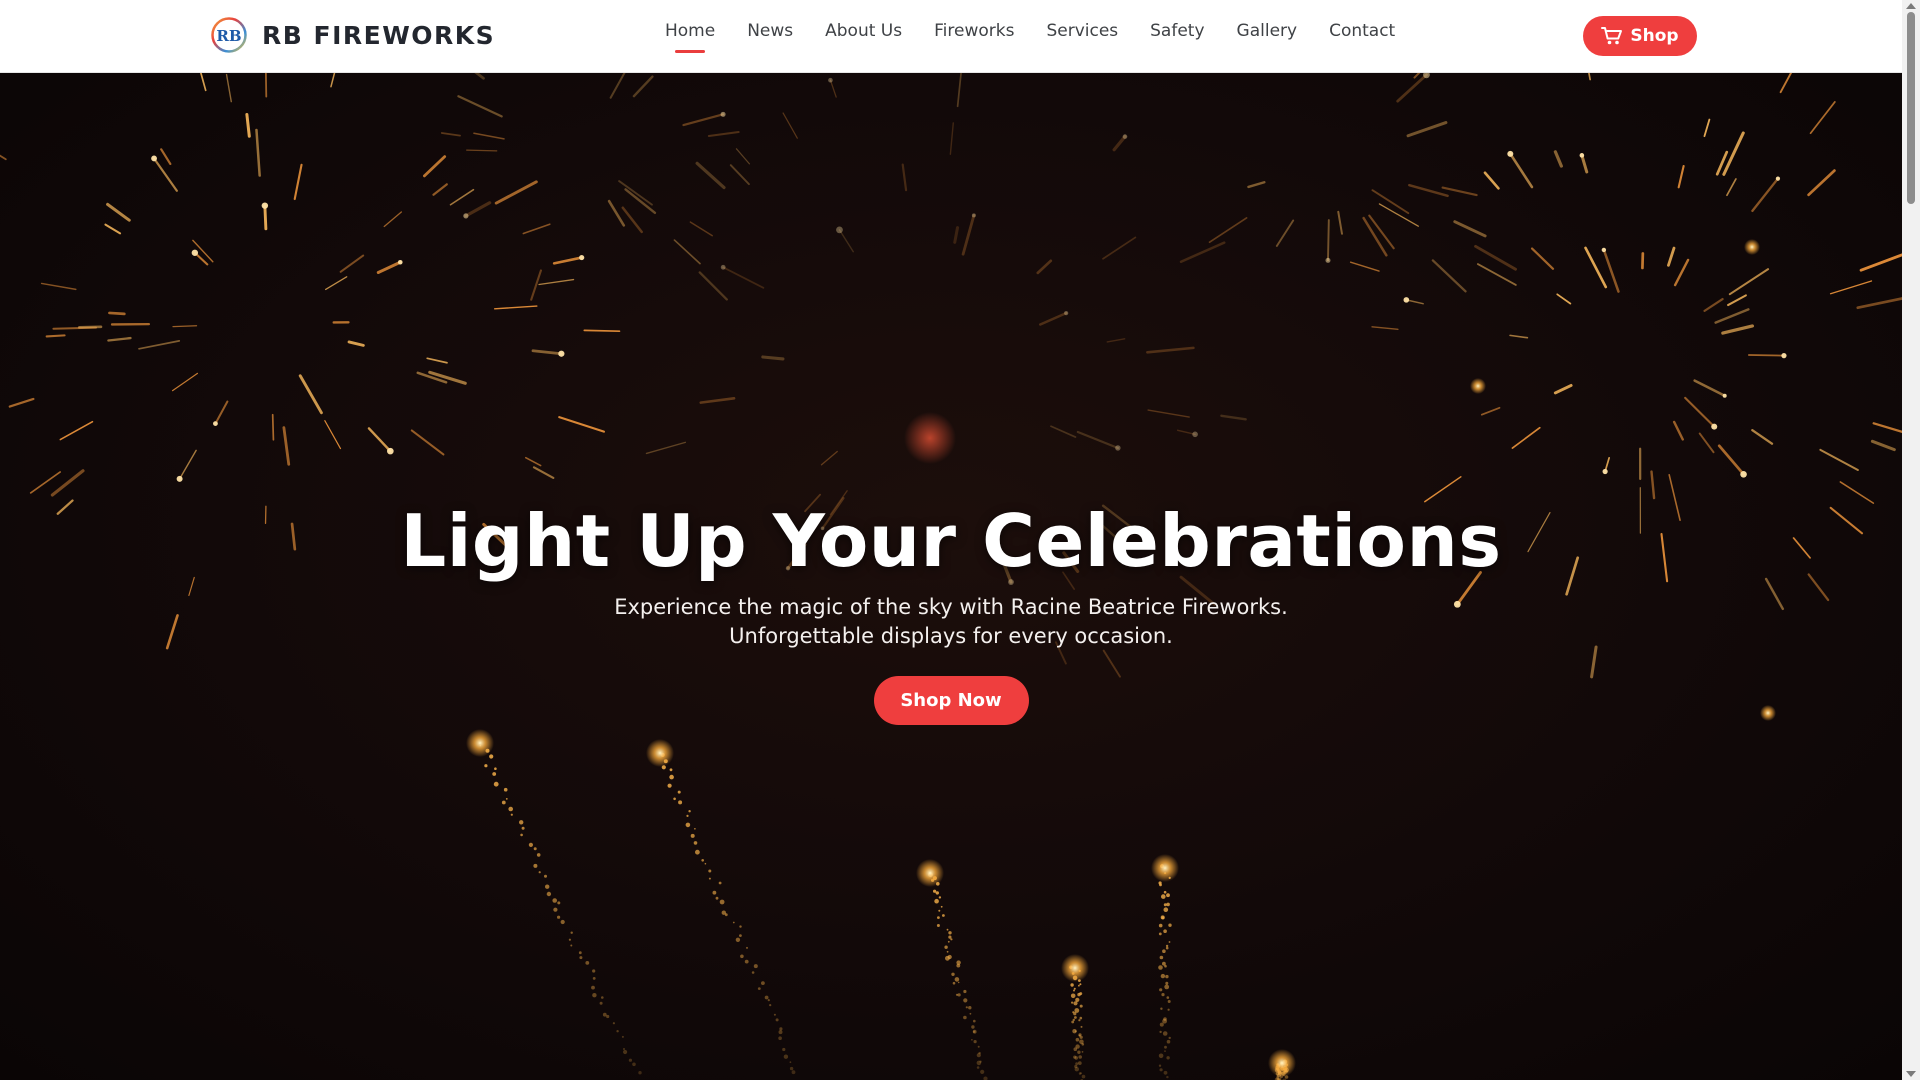  I want to click on rb-logo-icon: RB, so click(229, 35).